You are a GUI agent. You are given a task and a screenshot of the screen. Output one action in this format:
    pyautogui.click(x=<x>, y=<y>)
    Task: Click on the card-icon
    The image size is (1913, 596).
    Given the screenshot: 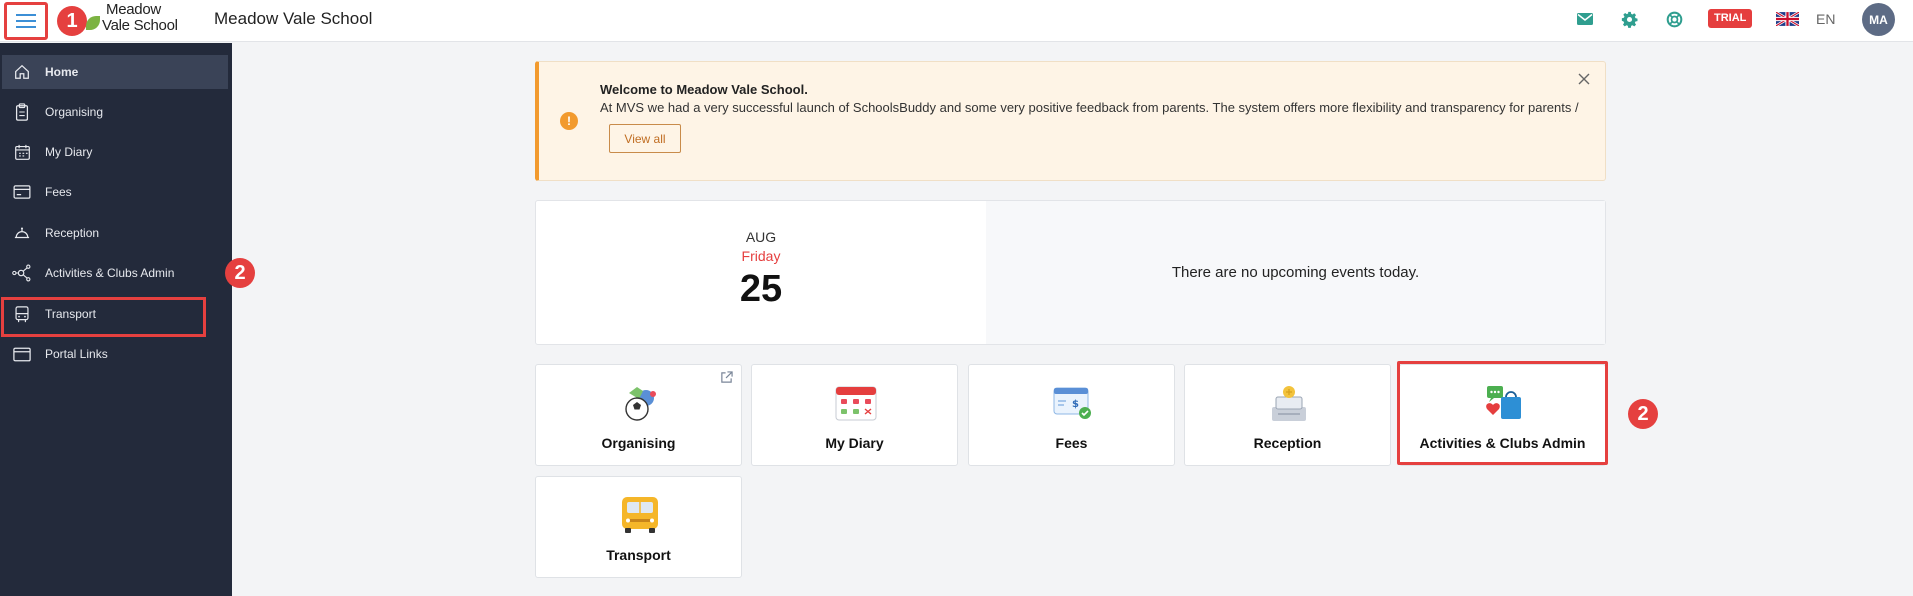 What is the action you would take?
    pyautogui.click(x=22, y=192)
    